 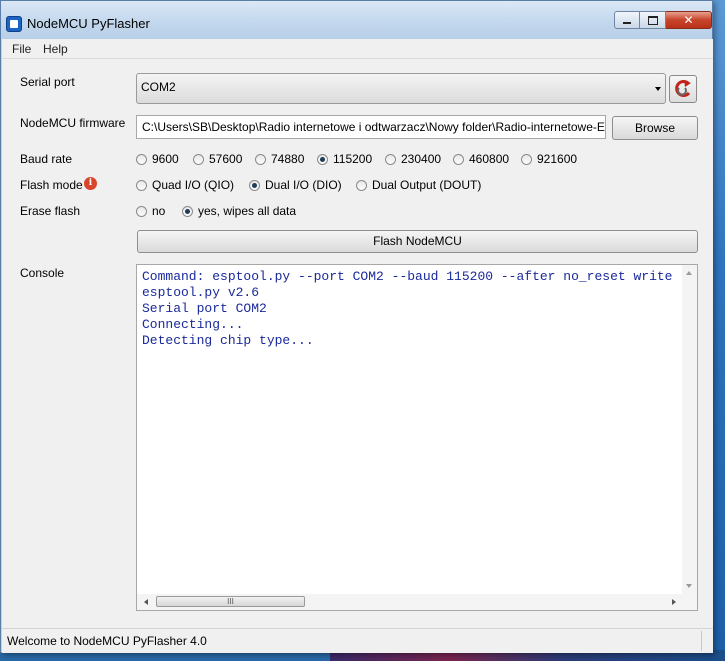 I want to click on info-icon: i, so click(x=90, y=183).